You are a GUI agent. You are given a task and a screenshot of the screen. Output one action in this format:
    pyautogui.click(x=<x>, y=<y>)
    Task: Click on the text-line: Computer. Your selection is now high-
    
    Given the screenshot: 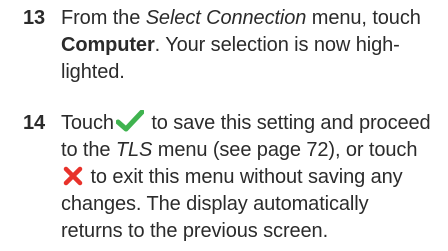 What is the action you would take?
    pyautogui.click(x=253, y=45)
    